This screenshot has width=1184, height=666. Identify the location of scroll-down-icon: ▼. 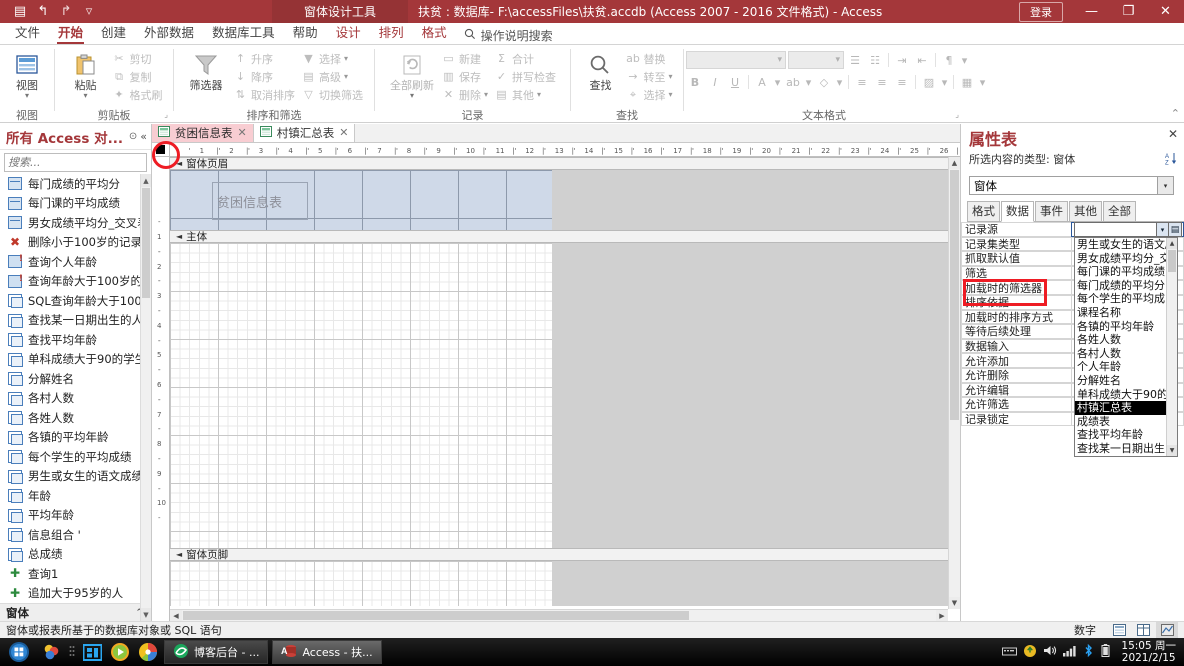
(954, 603).